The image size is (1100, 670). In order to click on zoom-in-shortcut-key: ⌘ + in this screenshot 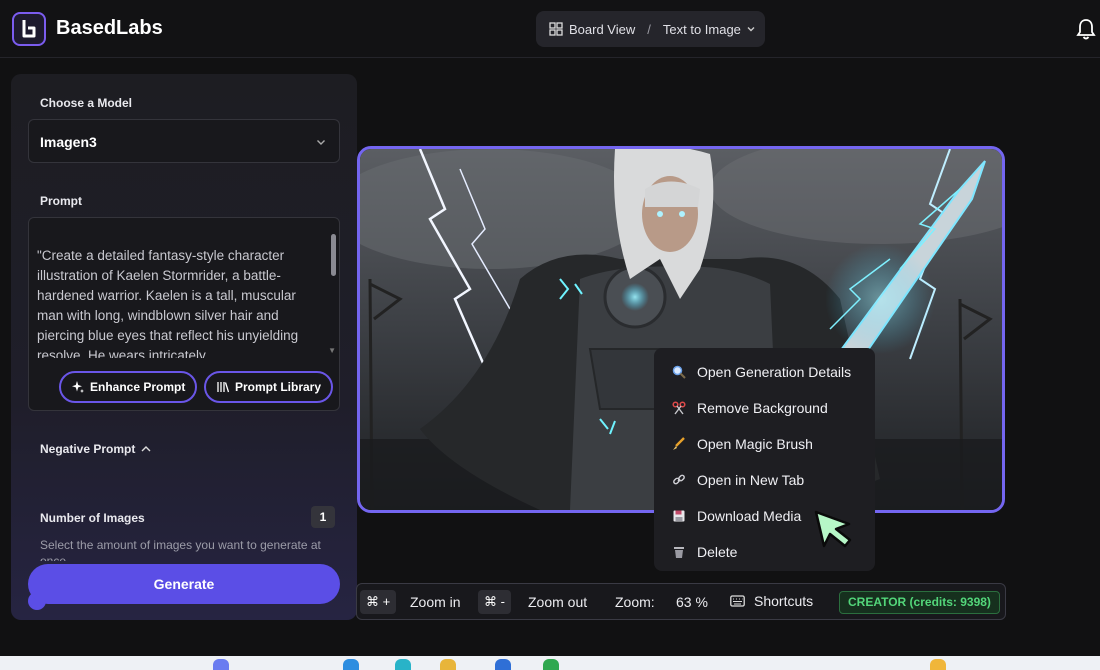, I will do `click(378, 602)`.